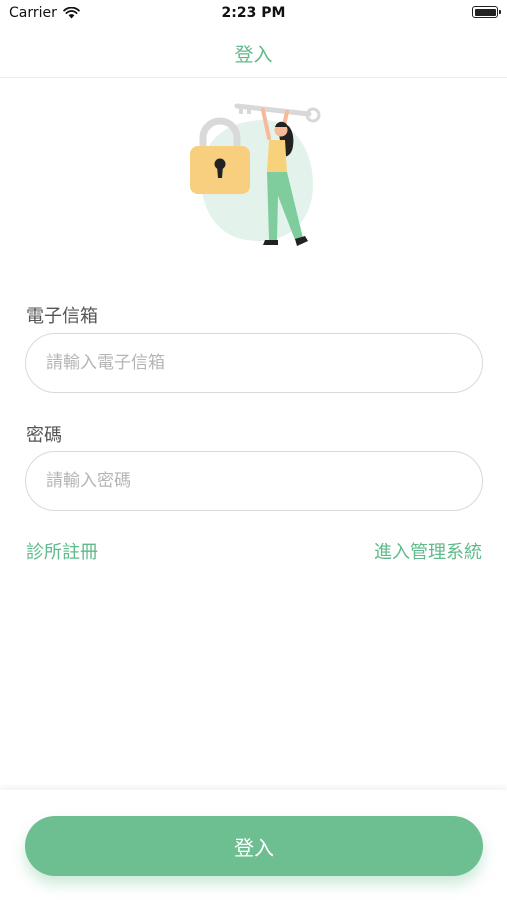 This screenshot has height=900, width=507. I want to click on navigation-bar: 登入, so click(253, 53).